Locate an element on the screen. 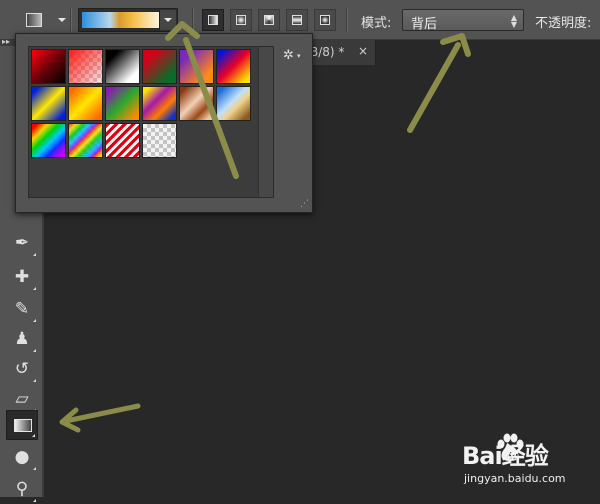  gradient-tool-button is located at coordinates (22, 425).